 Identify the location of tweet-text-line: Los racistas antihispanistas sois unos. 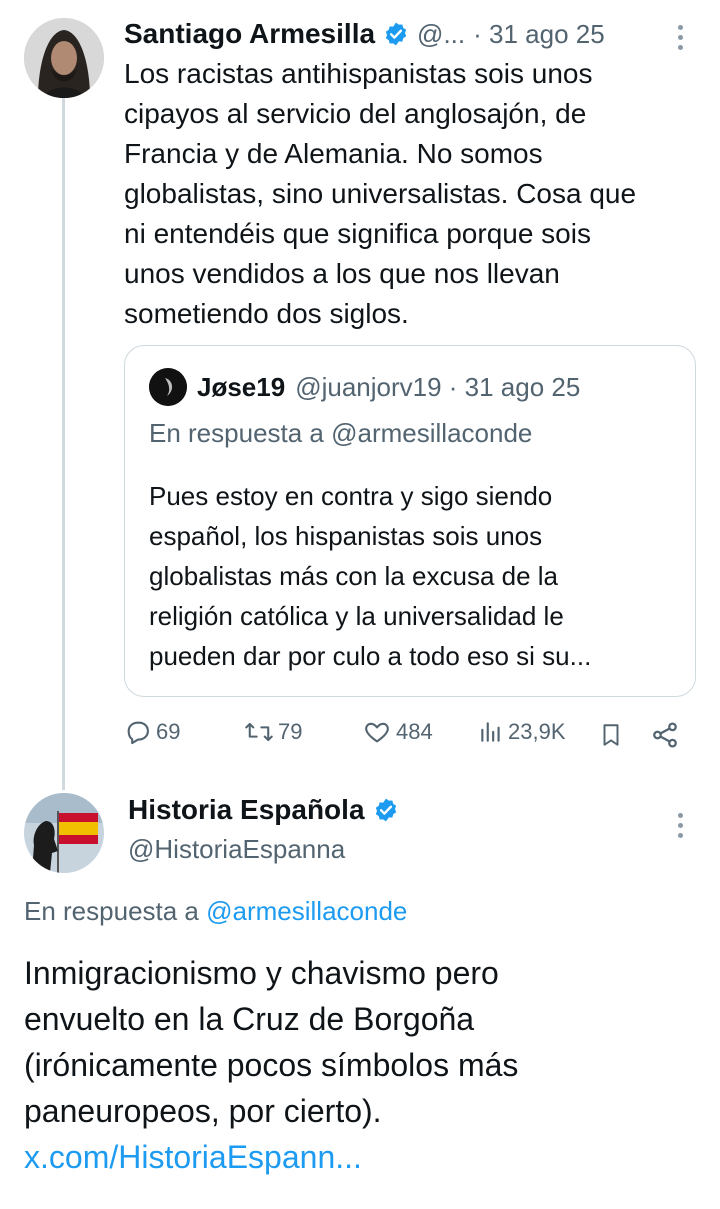
(358, 73).